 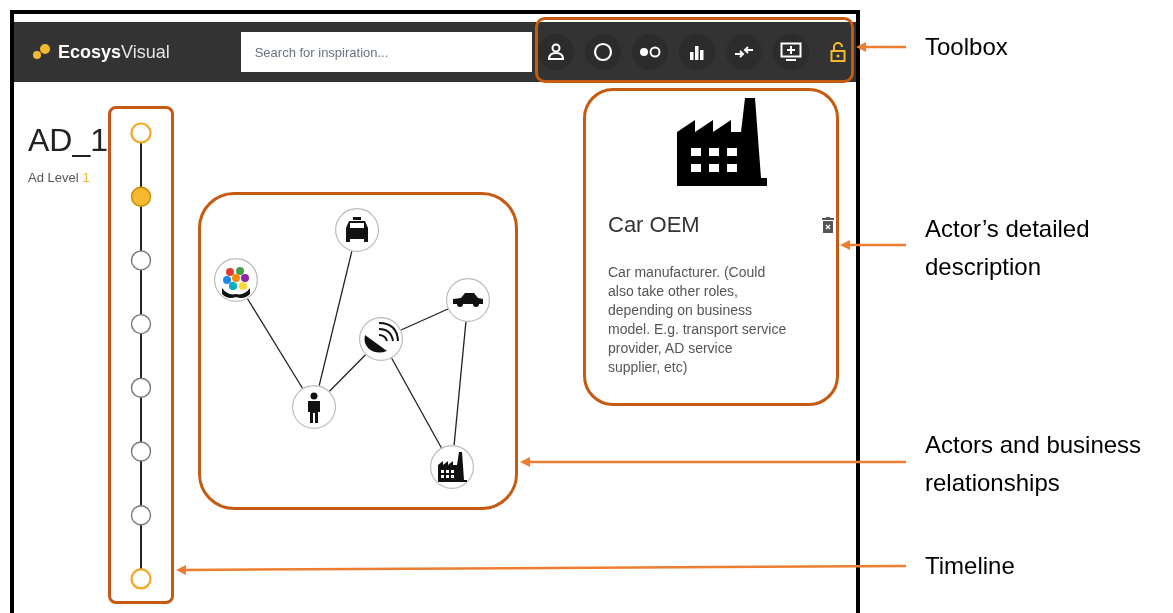 I want to click on person-node, so click(x=314, y=407).